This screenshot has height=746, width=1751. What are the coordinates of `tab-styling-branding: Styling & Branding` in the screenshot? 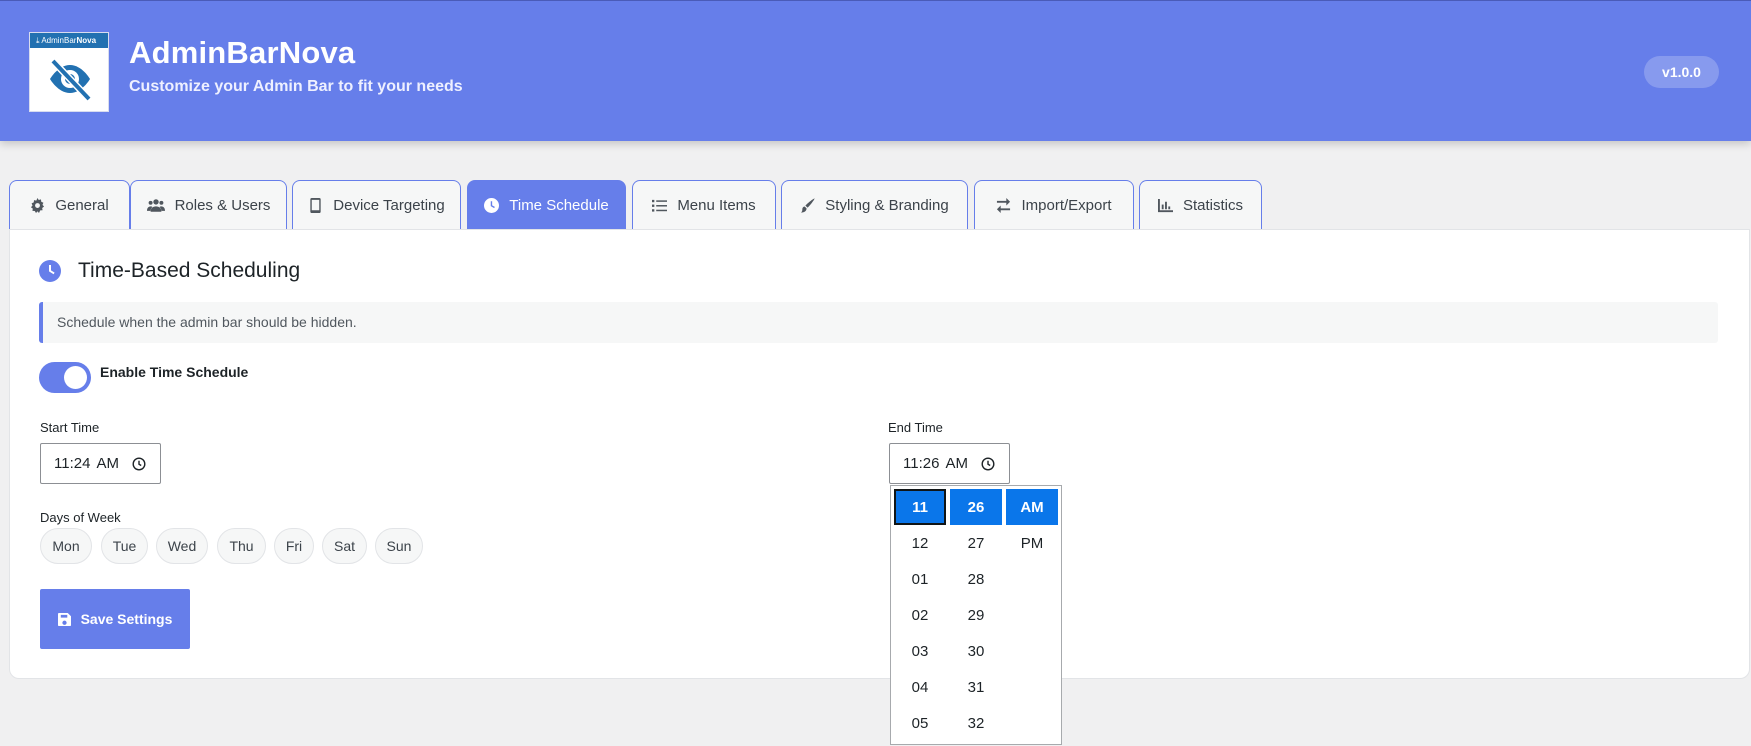 It's located at (874, 205).